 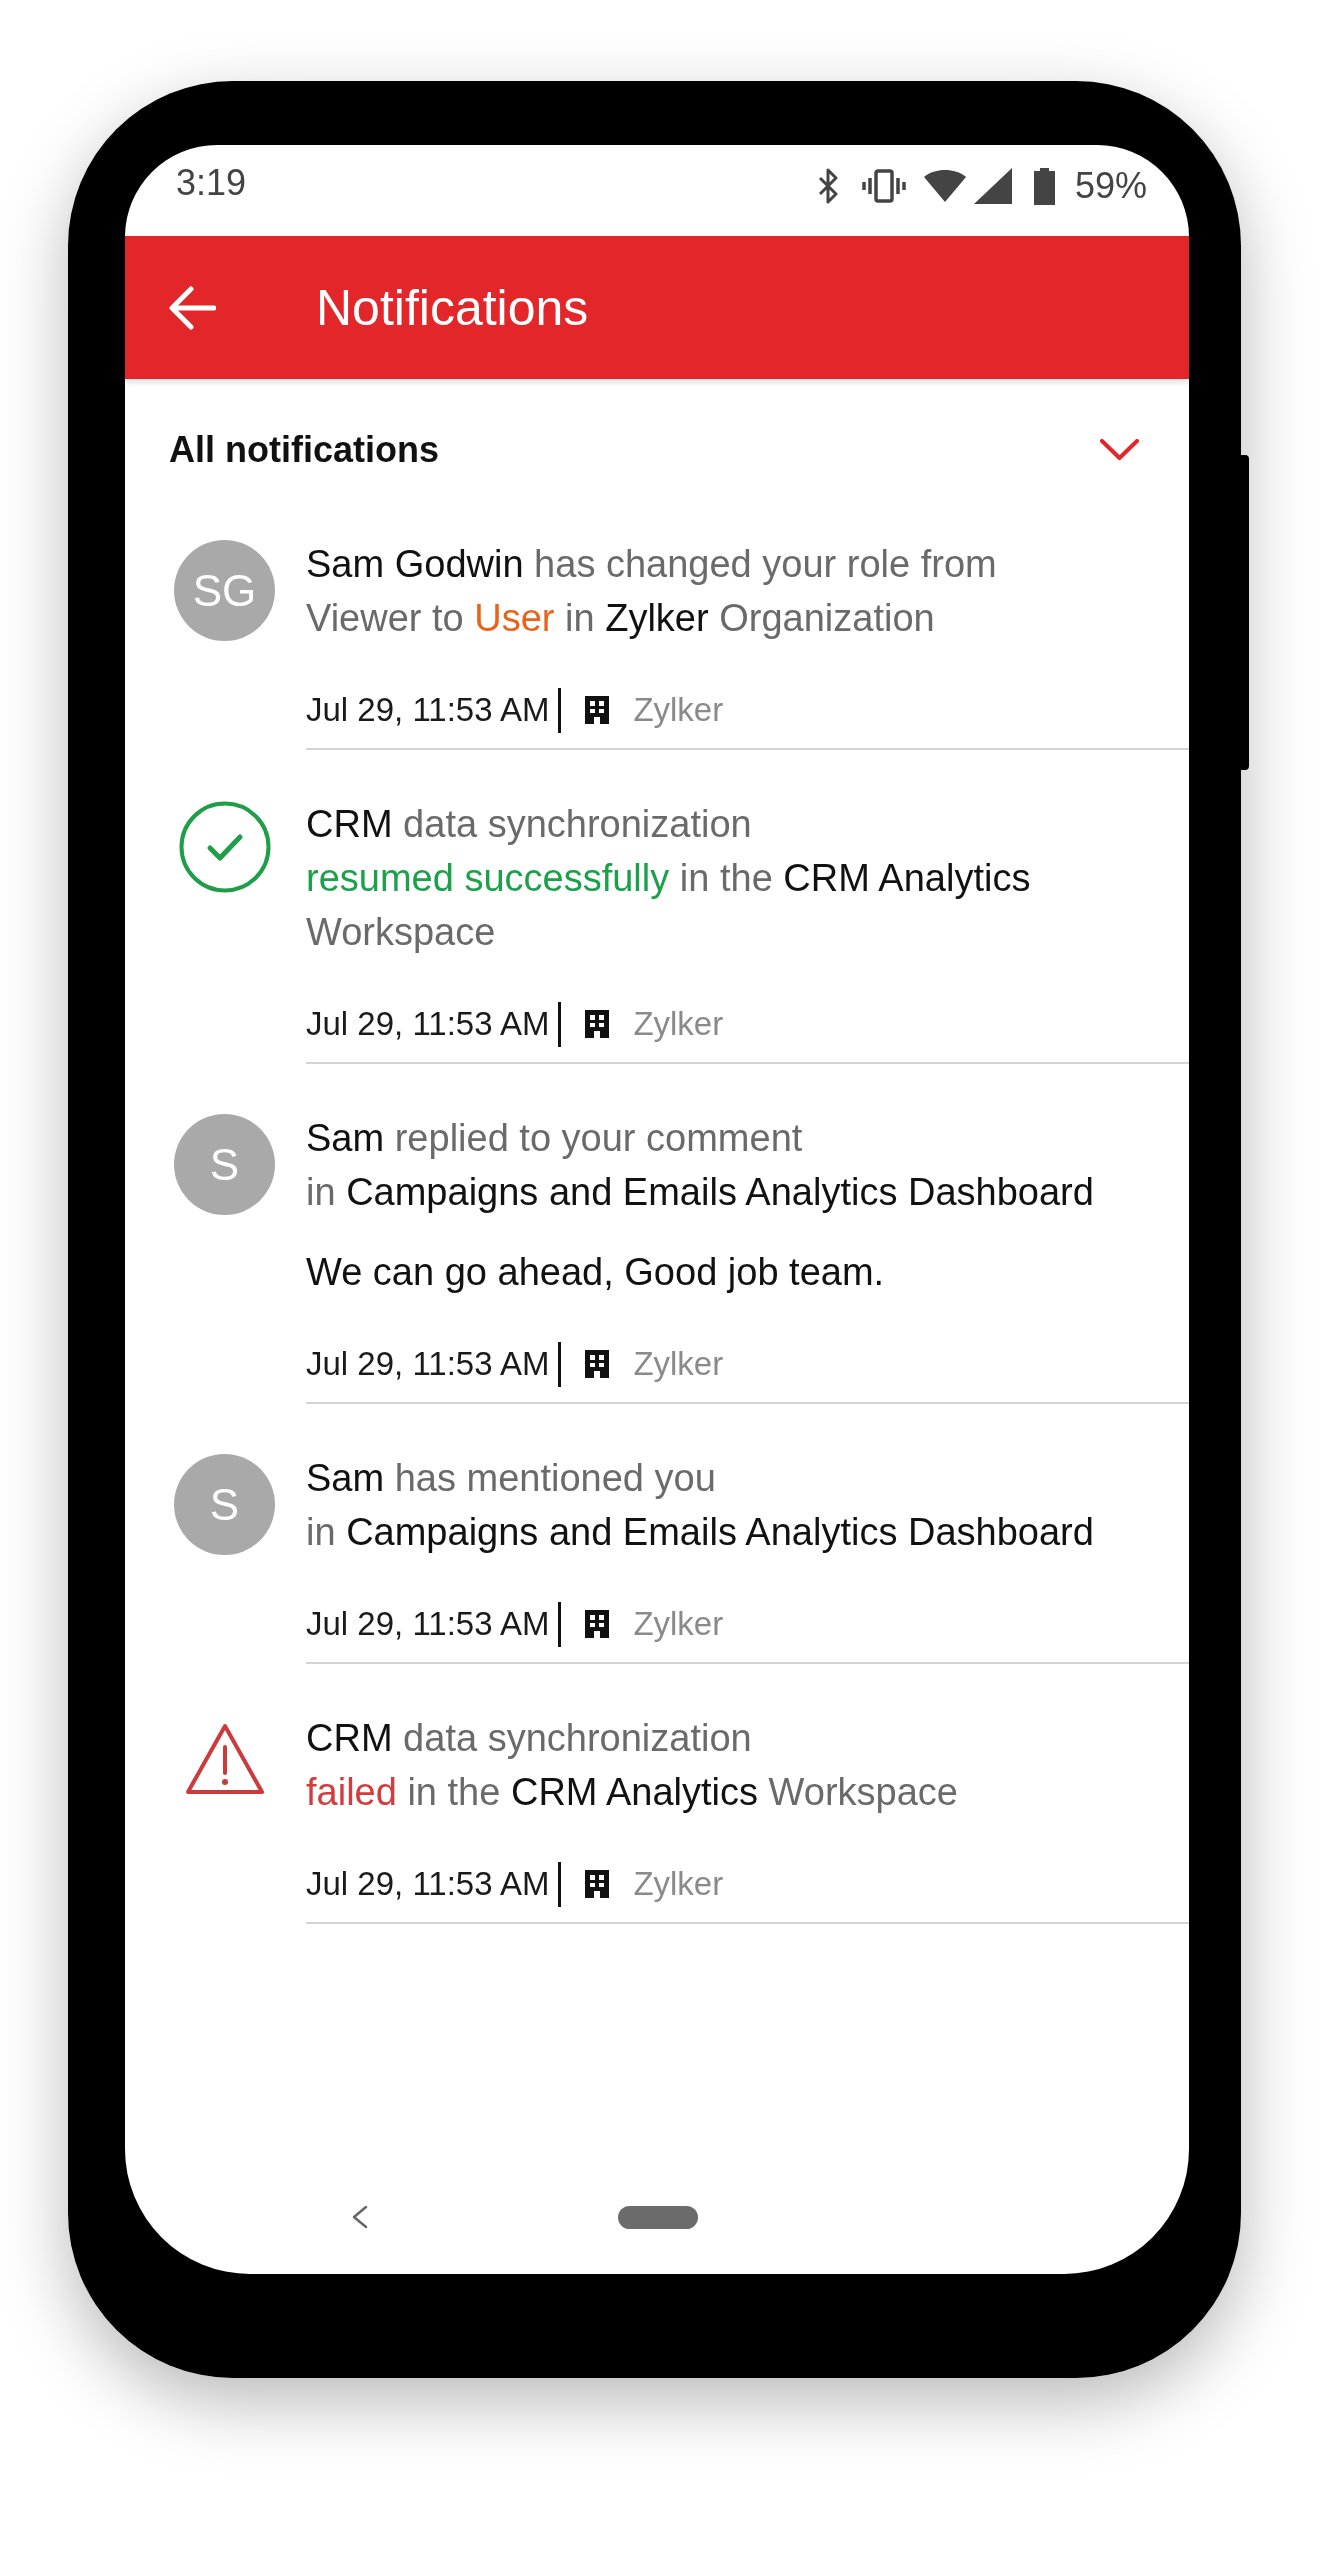 I want to click on battery-percentage: 59%, so click(x=1110, y=186).